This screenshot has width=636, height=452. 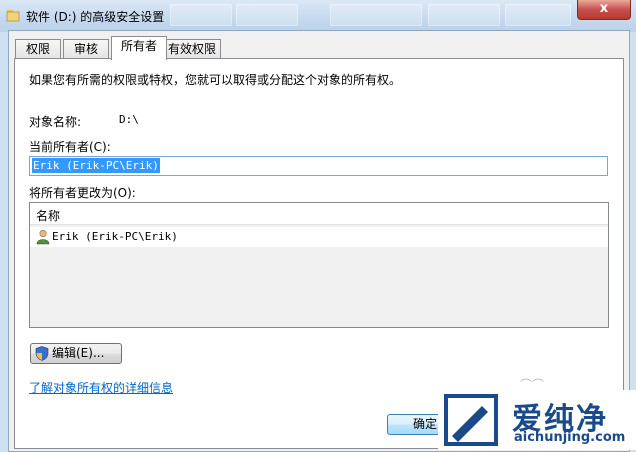 What do you see at coordinates (101, 387) in the screenshot?
I see `ownership-details-link: 了解对象所有权的详细信息` at bounding box center [101, 387].